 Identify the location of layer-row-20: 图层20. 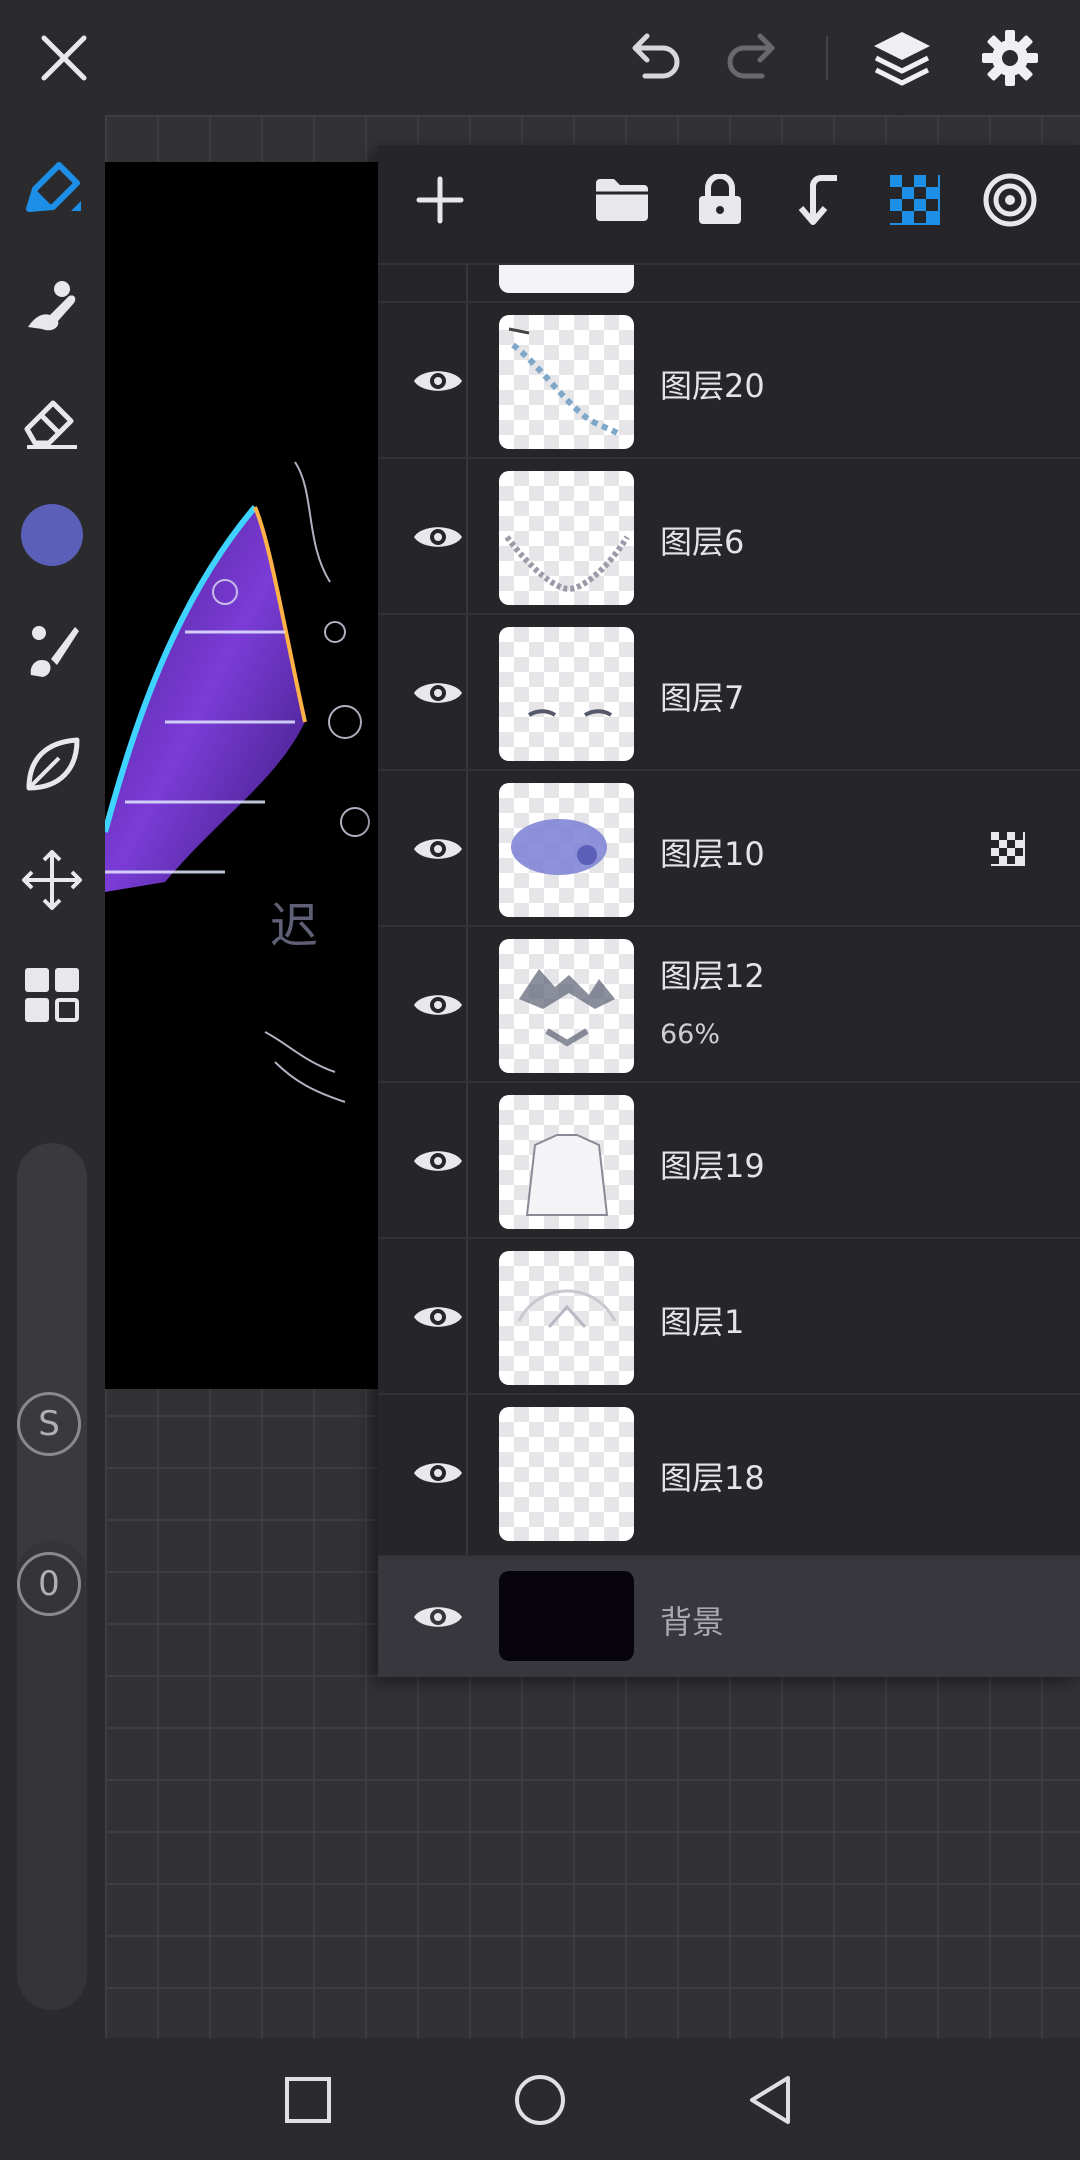
(729, 380).